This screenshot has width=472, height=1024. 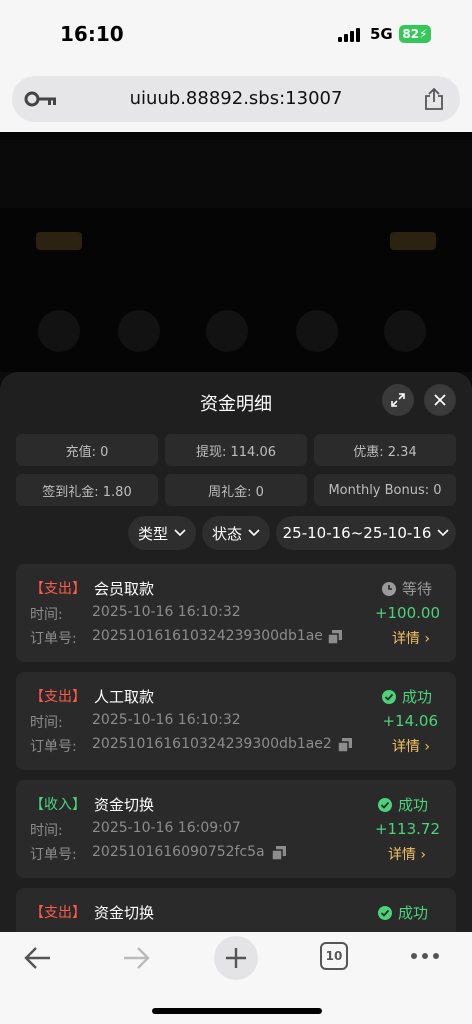 What do you see at coordinates (236, 35) in the screenshot?
I see `status-bar: 16:10 5G 82 ⚡` at bounding box center [236, 35].